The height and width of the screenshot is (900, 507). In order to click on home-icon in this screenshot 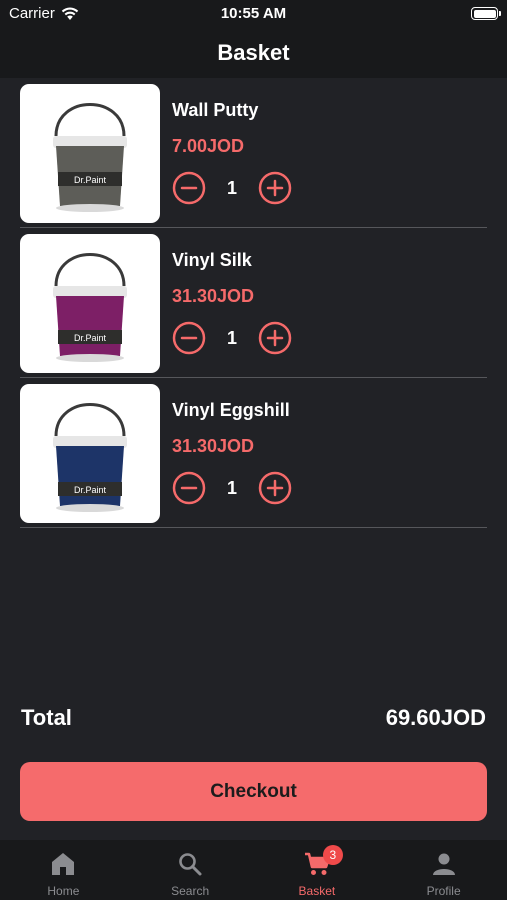, I will do `click(63, 864)`.